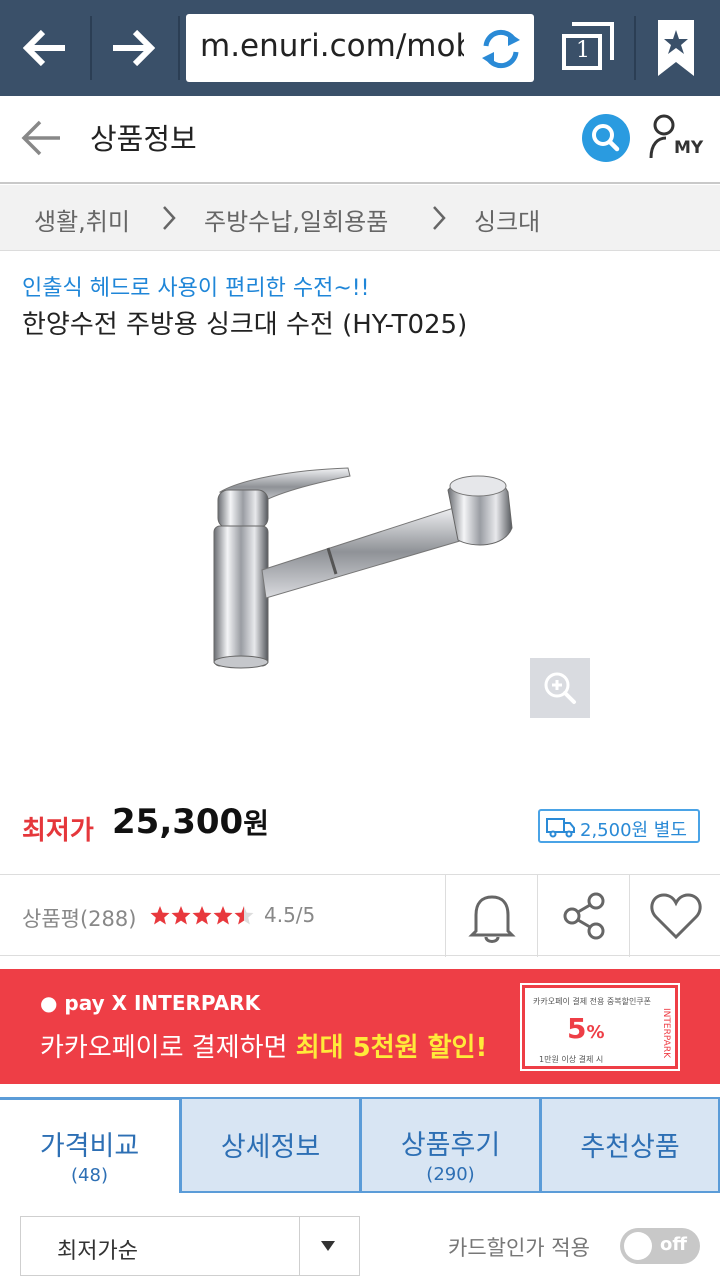 Image resolution: width=720 pixels, height=1280 pixels. What do you see at coordinates (501, 49) in the screenshot?
I see `reload-icon` at bounding box center [501, 49].